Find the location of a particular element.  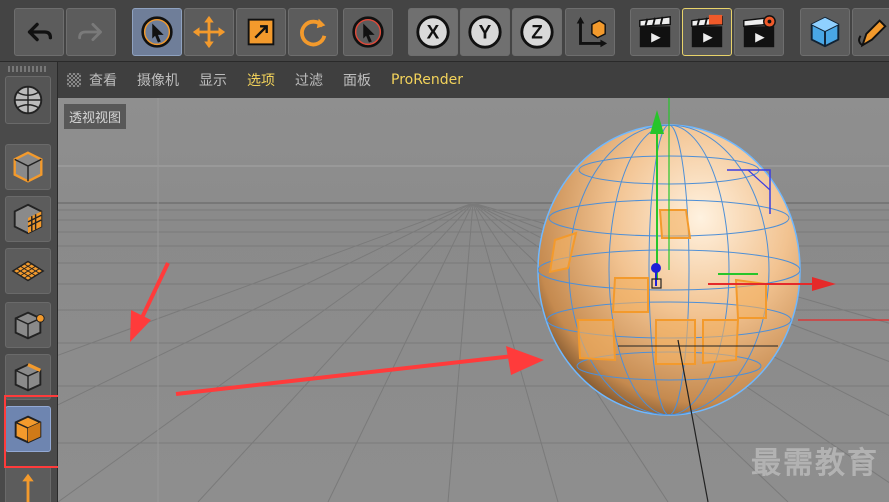

texture-mode-button is located at coordinates (28, 219).